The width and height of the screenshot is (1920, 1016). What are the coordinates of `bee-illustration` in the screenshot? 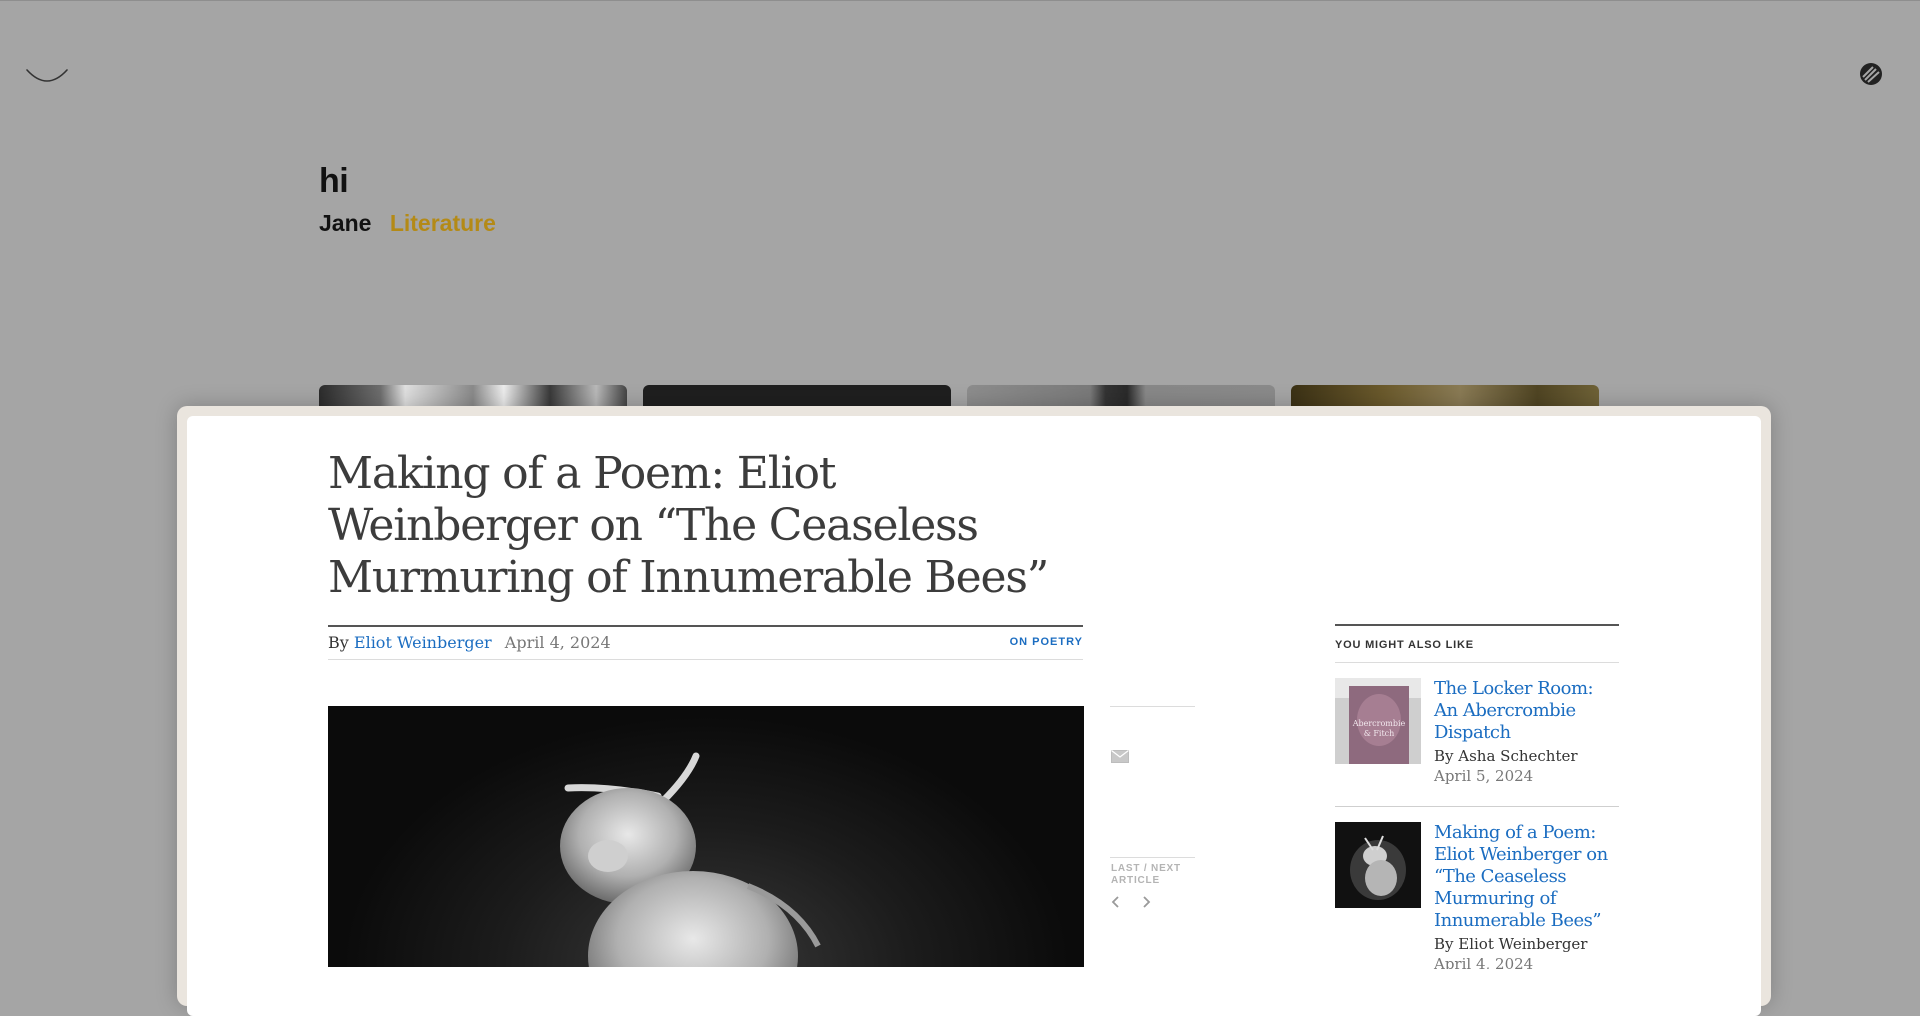 It's located at (690, 859).